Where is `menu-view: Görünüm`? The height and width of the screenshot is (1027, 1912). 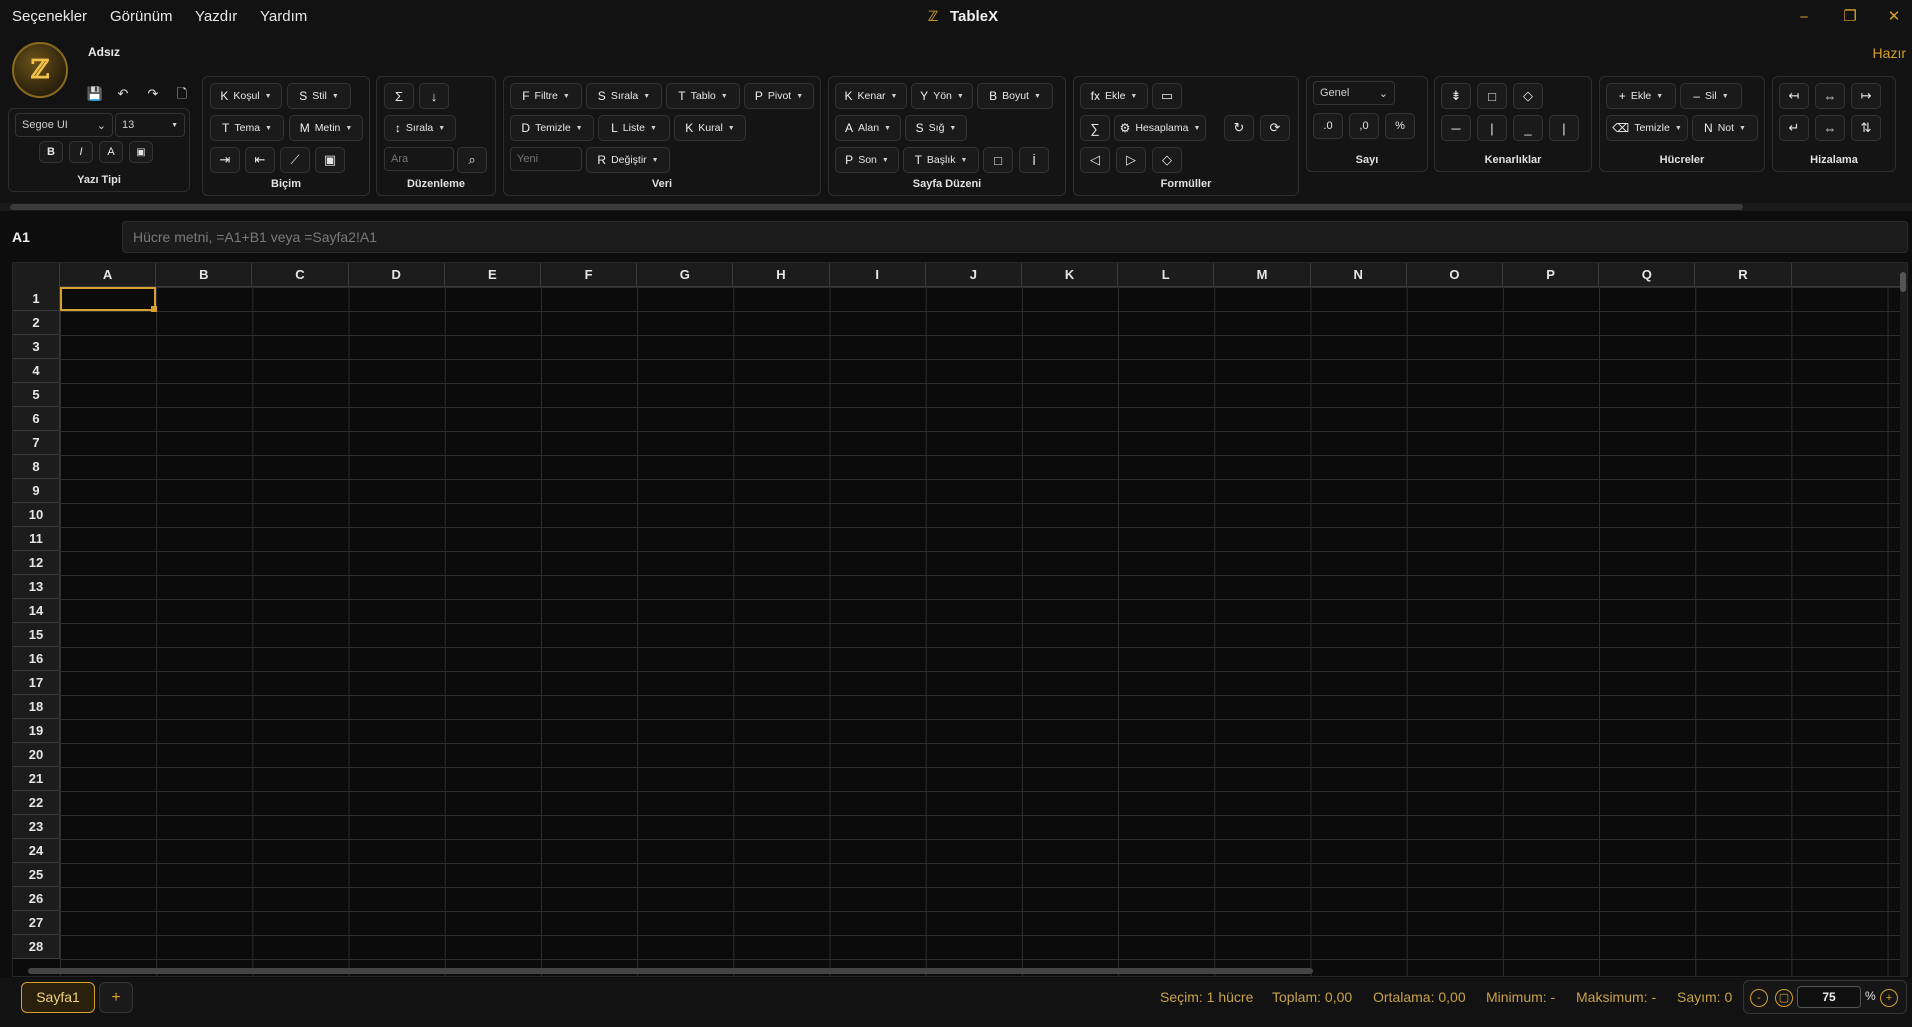 menu-view: Görünüm is located at coordinates (141, 16).